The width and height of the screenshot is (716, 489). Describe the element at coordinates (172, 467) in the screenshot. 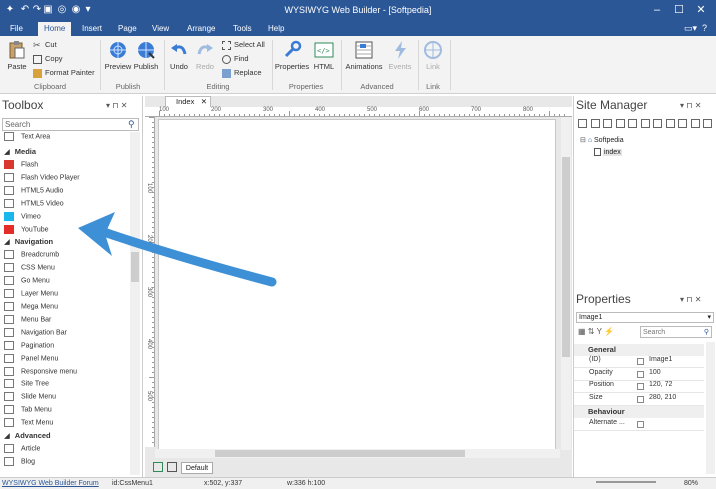

I see `page-list-icon` at that location.